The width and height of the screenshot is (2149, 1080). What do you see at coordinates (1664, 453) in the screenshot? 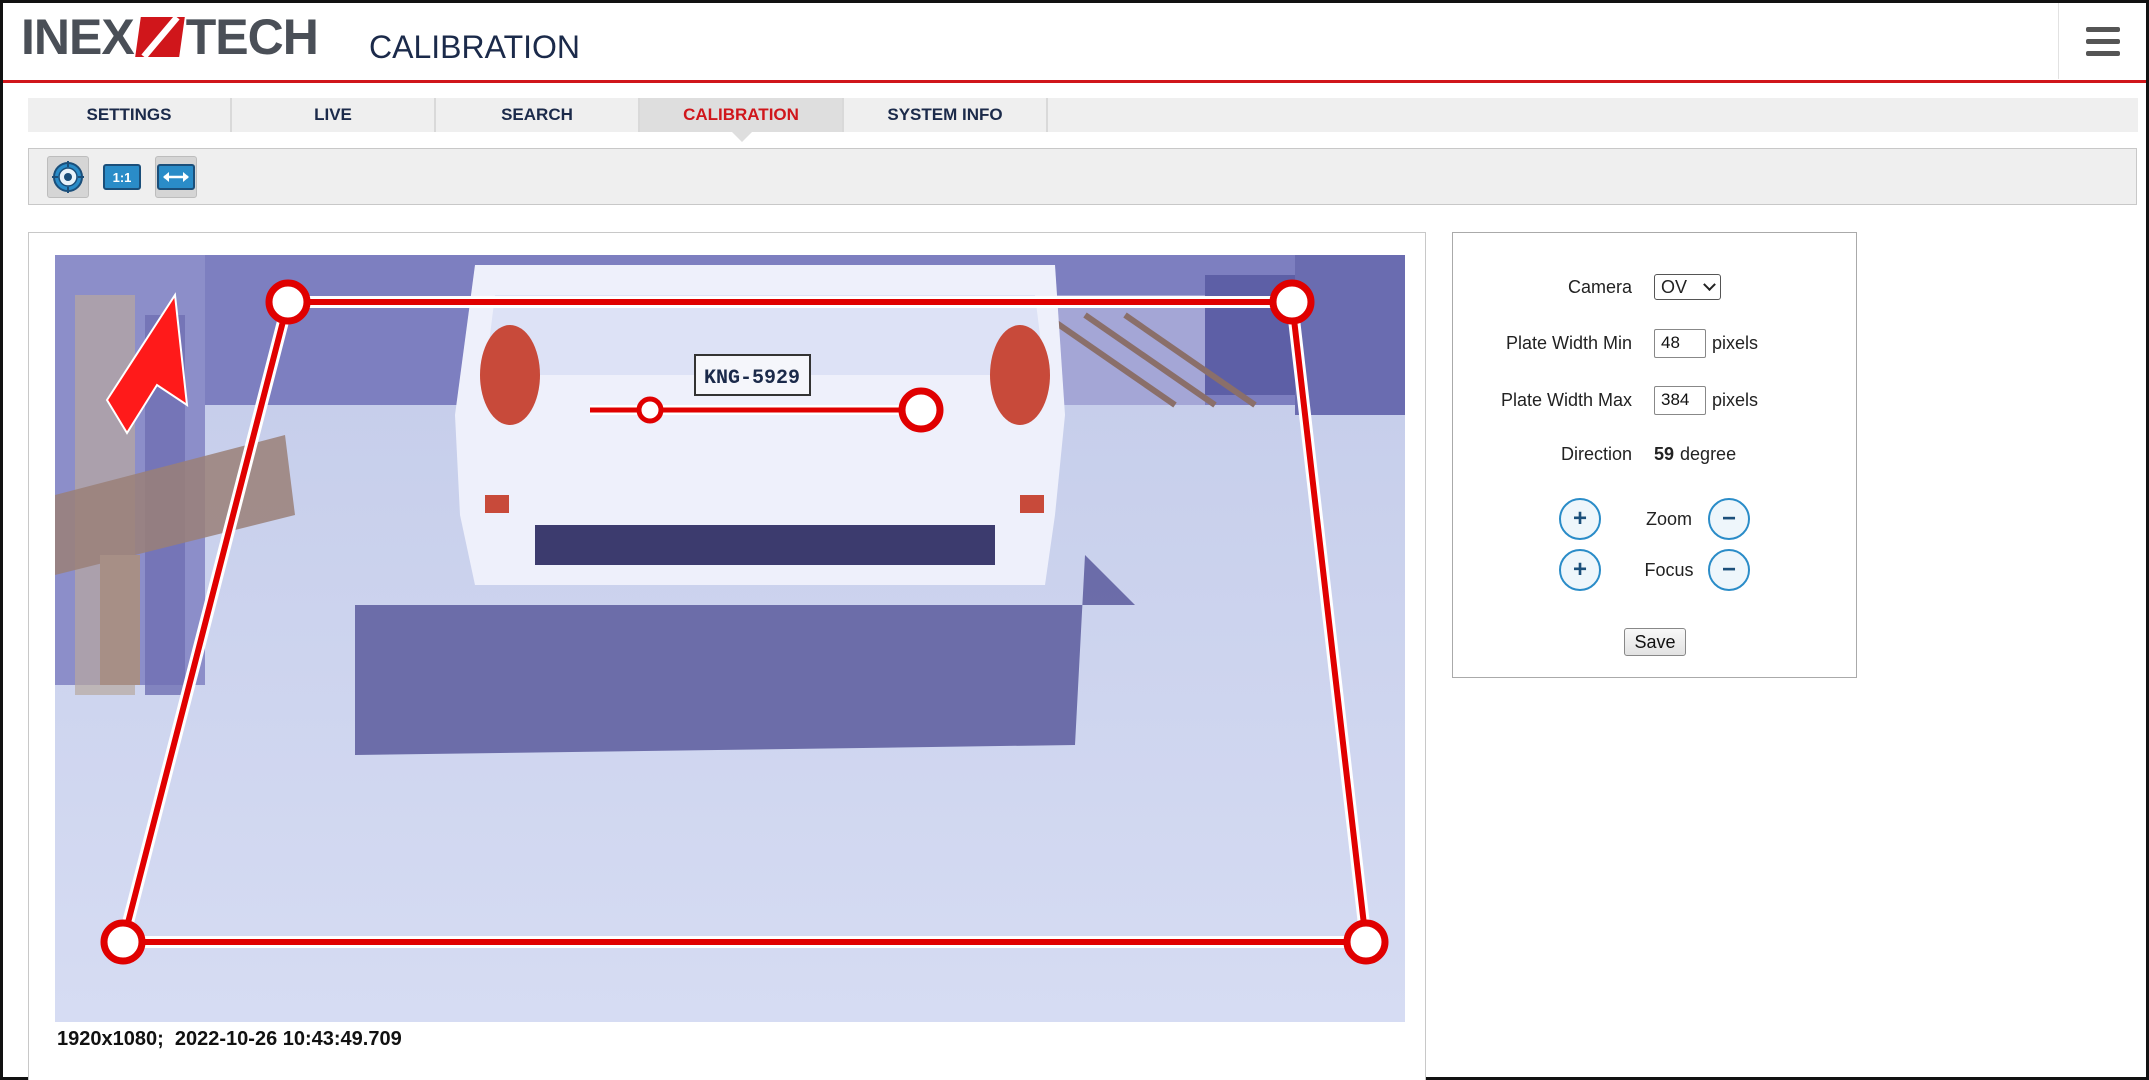
I see `direction-value: 59` at bounding box center [1664, 453].